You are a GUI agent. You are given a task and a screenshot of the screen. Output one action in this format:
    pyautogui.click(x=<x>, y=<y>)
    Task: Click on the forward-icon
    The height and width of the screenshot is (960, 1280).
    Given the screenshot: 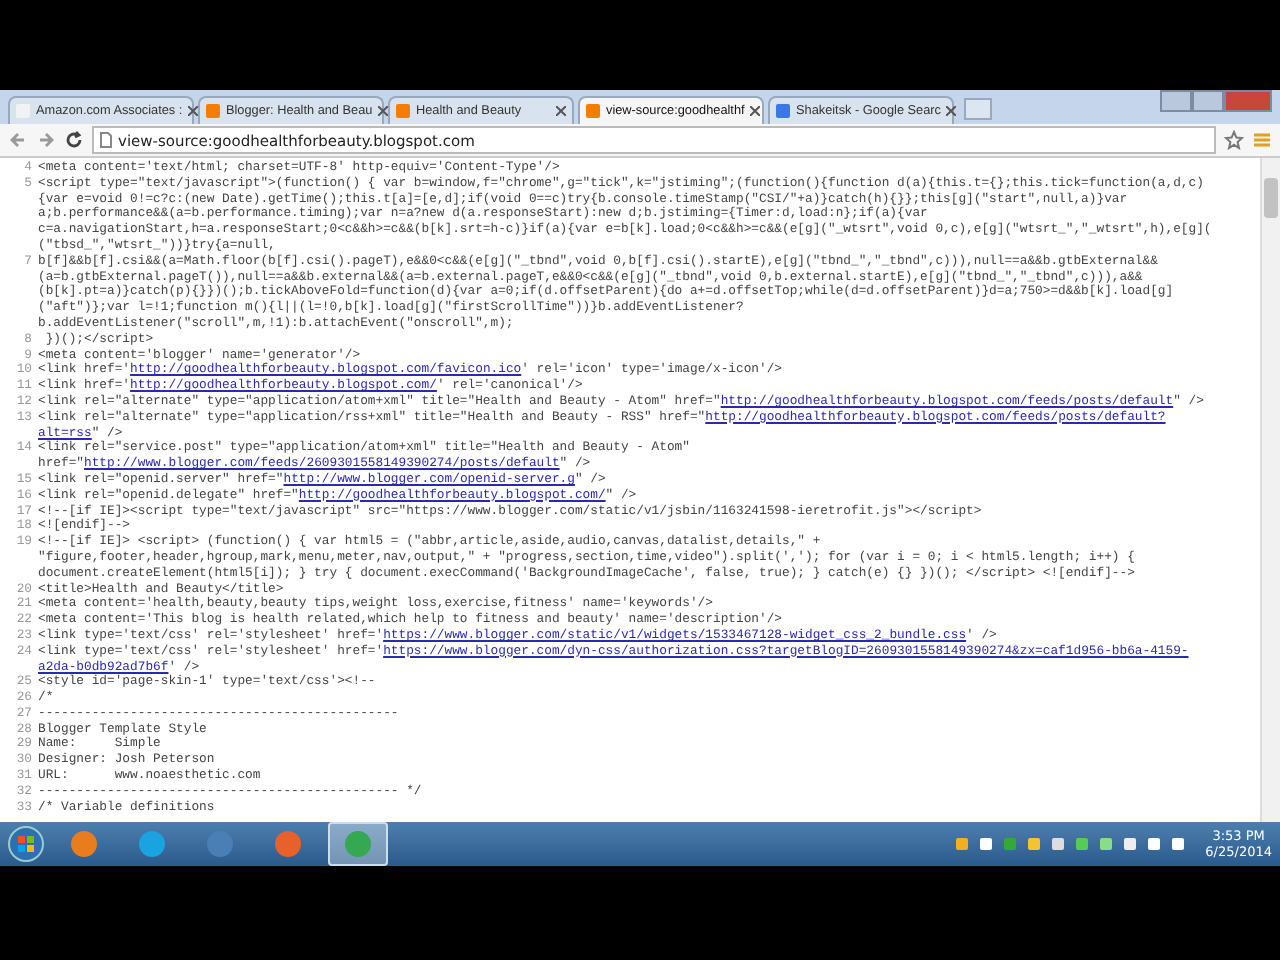 What is the action you would take?
    pyautogui.click(x=46, y=140)
    